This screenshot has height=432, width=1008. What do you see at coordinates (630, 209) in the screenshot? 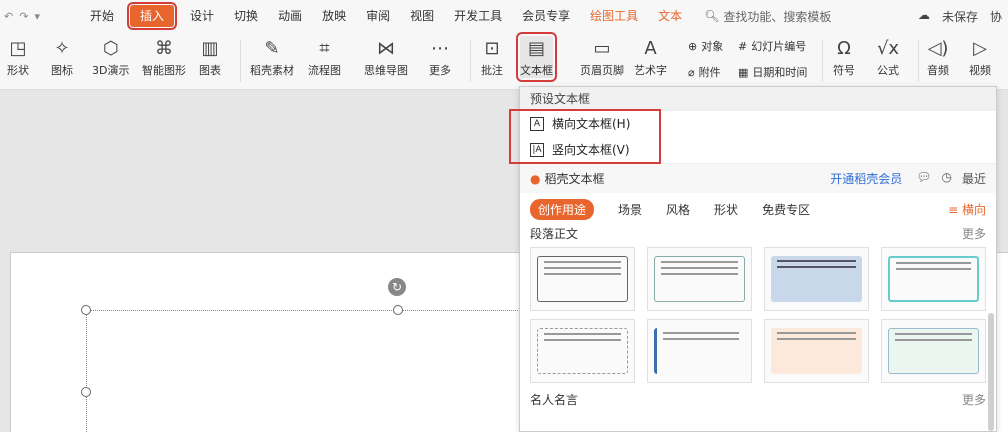
I see `tab-scene: 场景` at bounding box center [630, 209].